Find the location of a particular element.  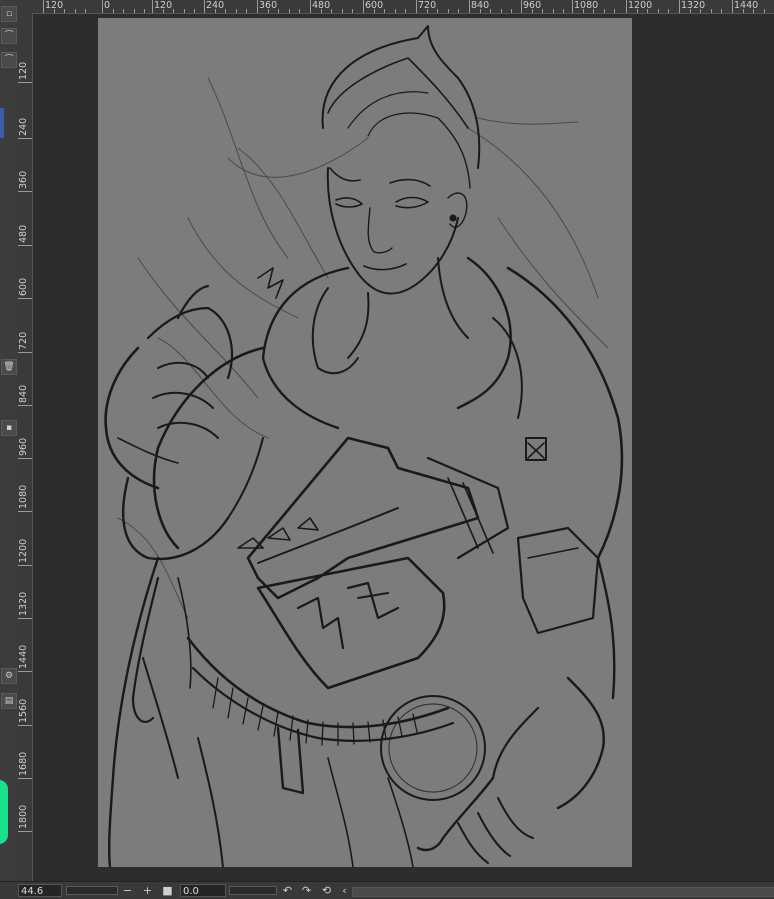

zoom-fit-square-icon: ■ is located at coordinates (167, 890).